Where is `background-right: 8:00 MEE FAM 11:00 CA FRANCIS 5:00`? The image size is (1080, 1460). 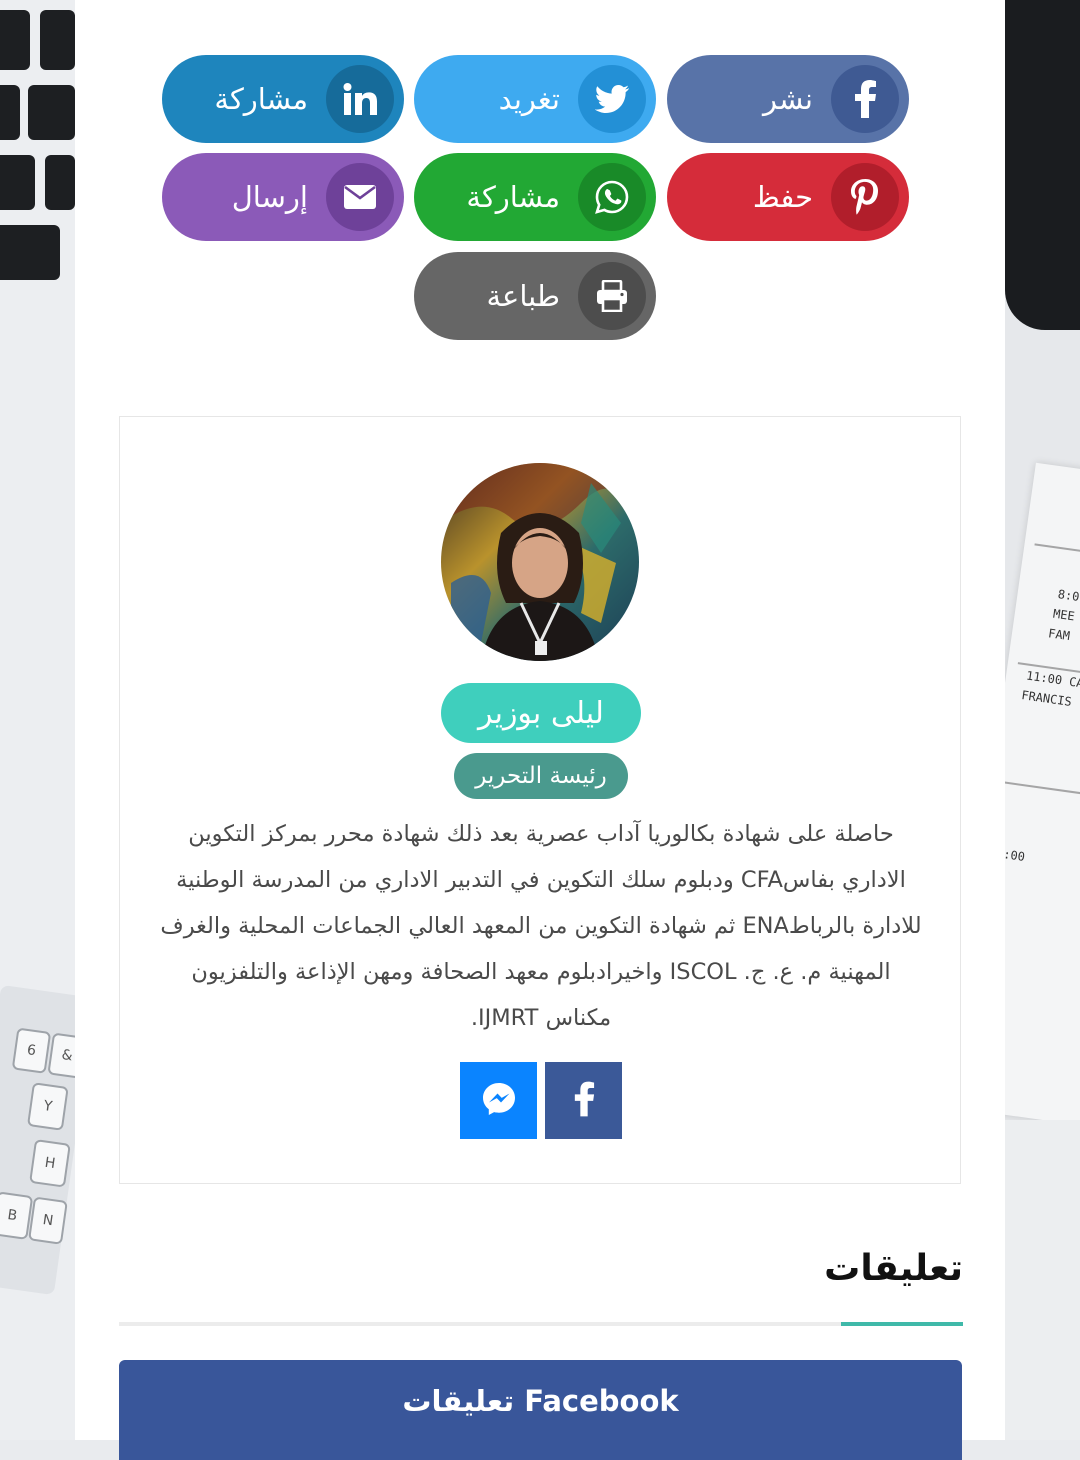 background-right: 8:00 MEE FAM 11:00 CA FRANCIS 5:00 is located at coordinates (1012, 720).